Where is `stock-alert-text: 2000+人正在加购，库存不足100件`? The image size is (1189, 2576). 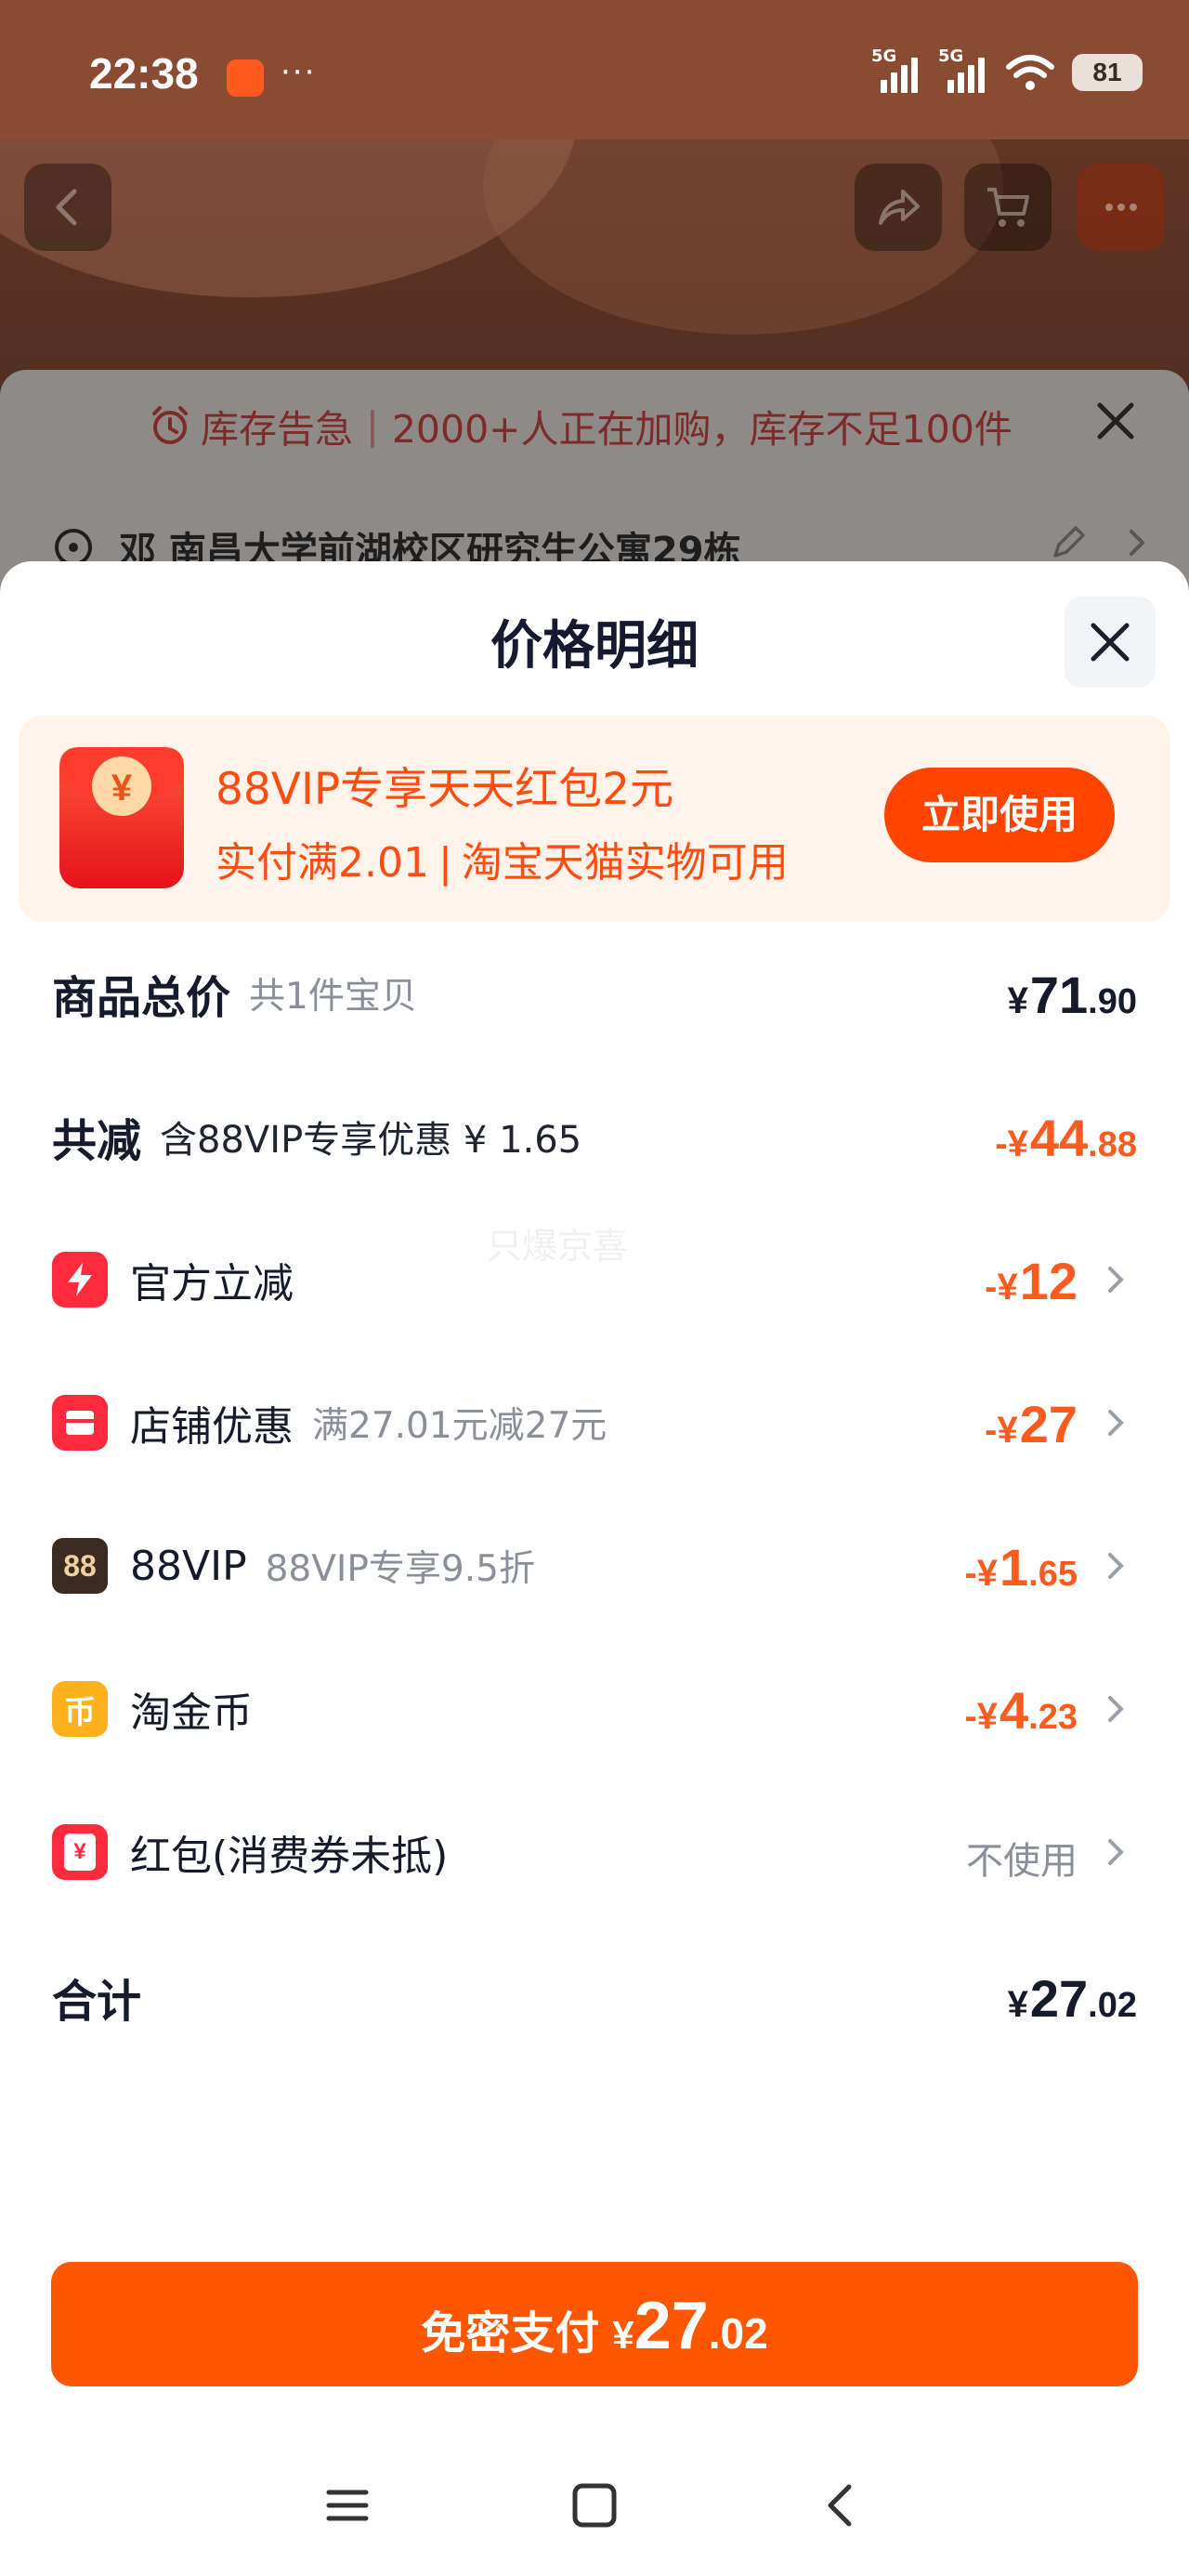
stock-alert-text: 2000+人正在加购，库存不足100件 is located at coordinates (702, 429).